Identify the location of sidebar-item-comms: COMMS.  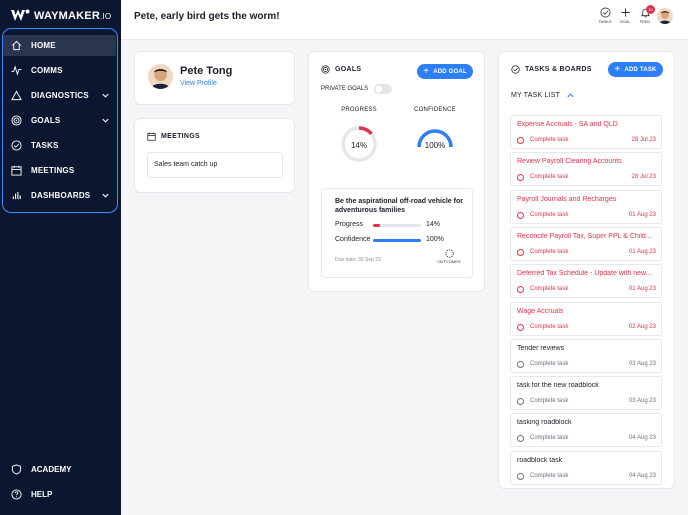
(59, 70).